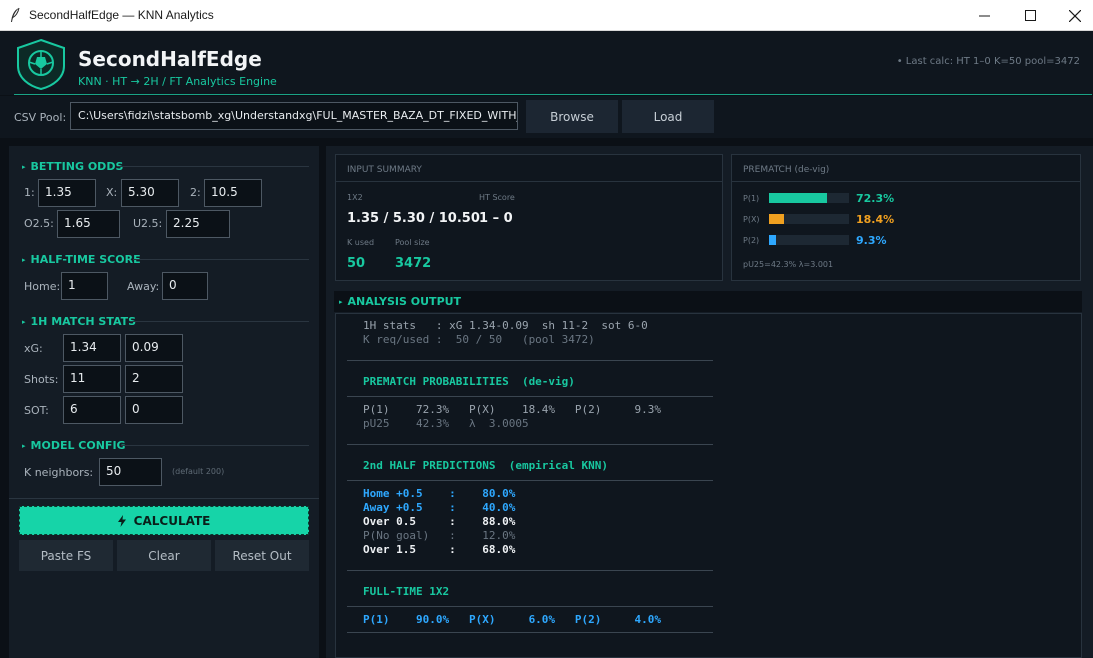 This screenshot has width=1093, height=658. What do you see at coordinates (150, 193) in the screenshot?
I see `odds-x-input: 5.30` at bounding box center [150, 193].